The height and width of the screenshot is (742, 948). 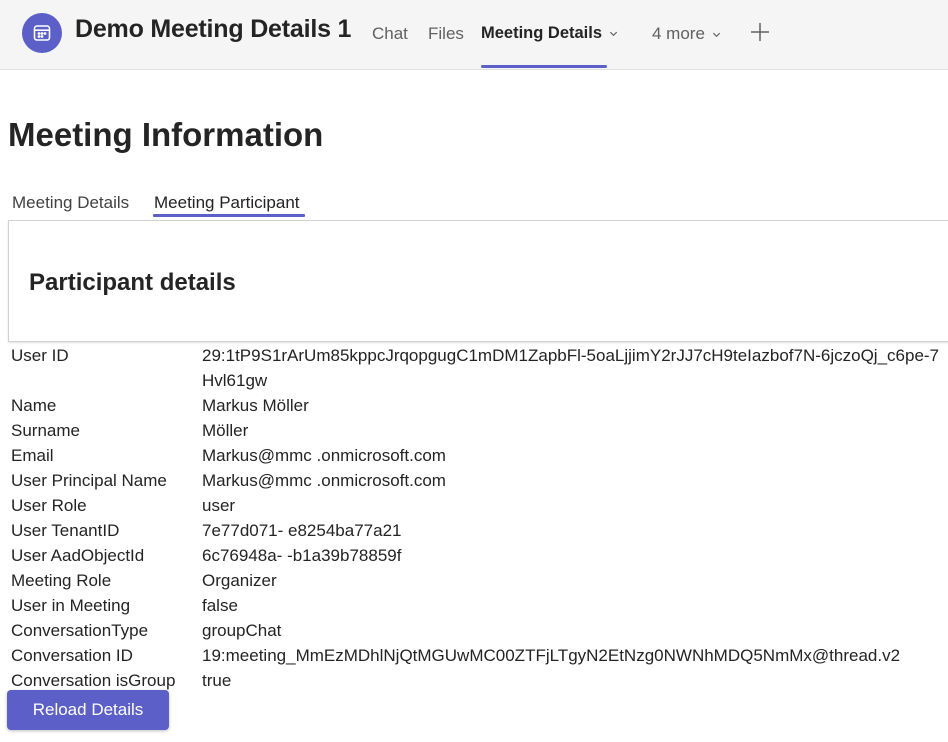 What do you see at coordinates (72, 655) in the screenshot?
I see `detail-key: Conversation ID` at bounding box center [72, 655].